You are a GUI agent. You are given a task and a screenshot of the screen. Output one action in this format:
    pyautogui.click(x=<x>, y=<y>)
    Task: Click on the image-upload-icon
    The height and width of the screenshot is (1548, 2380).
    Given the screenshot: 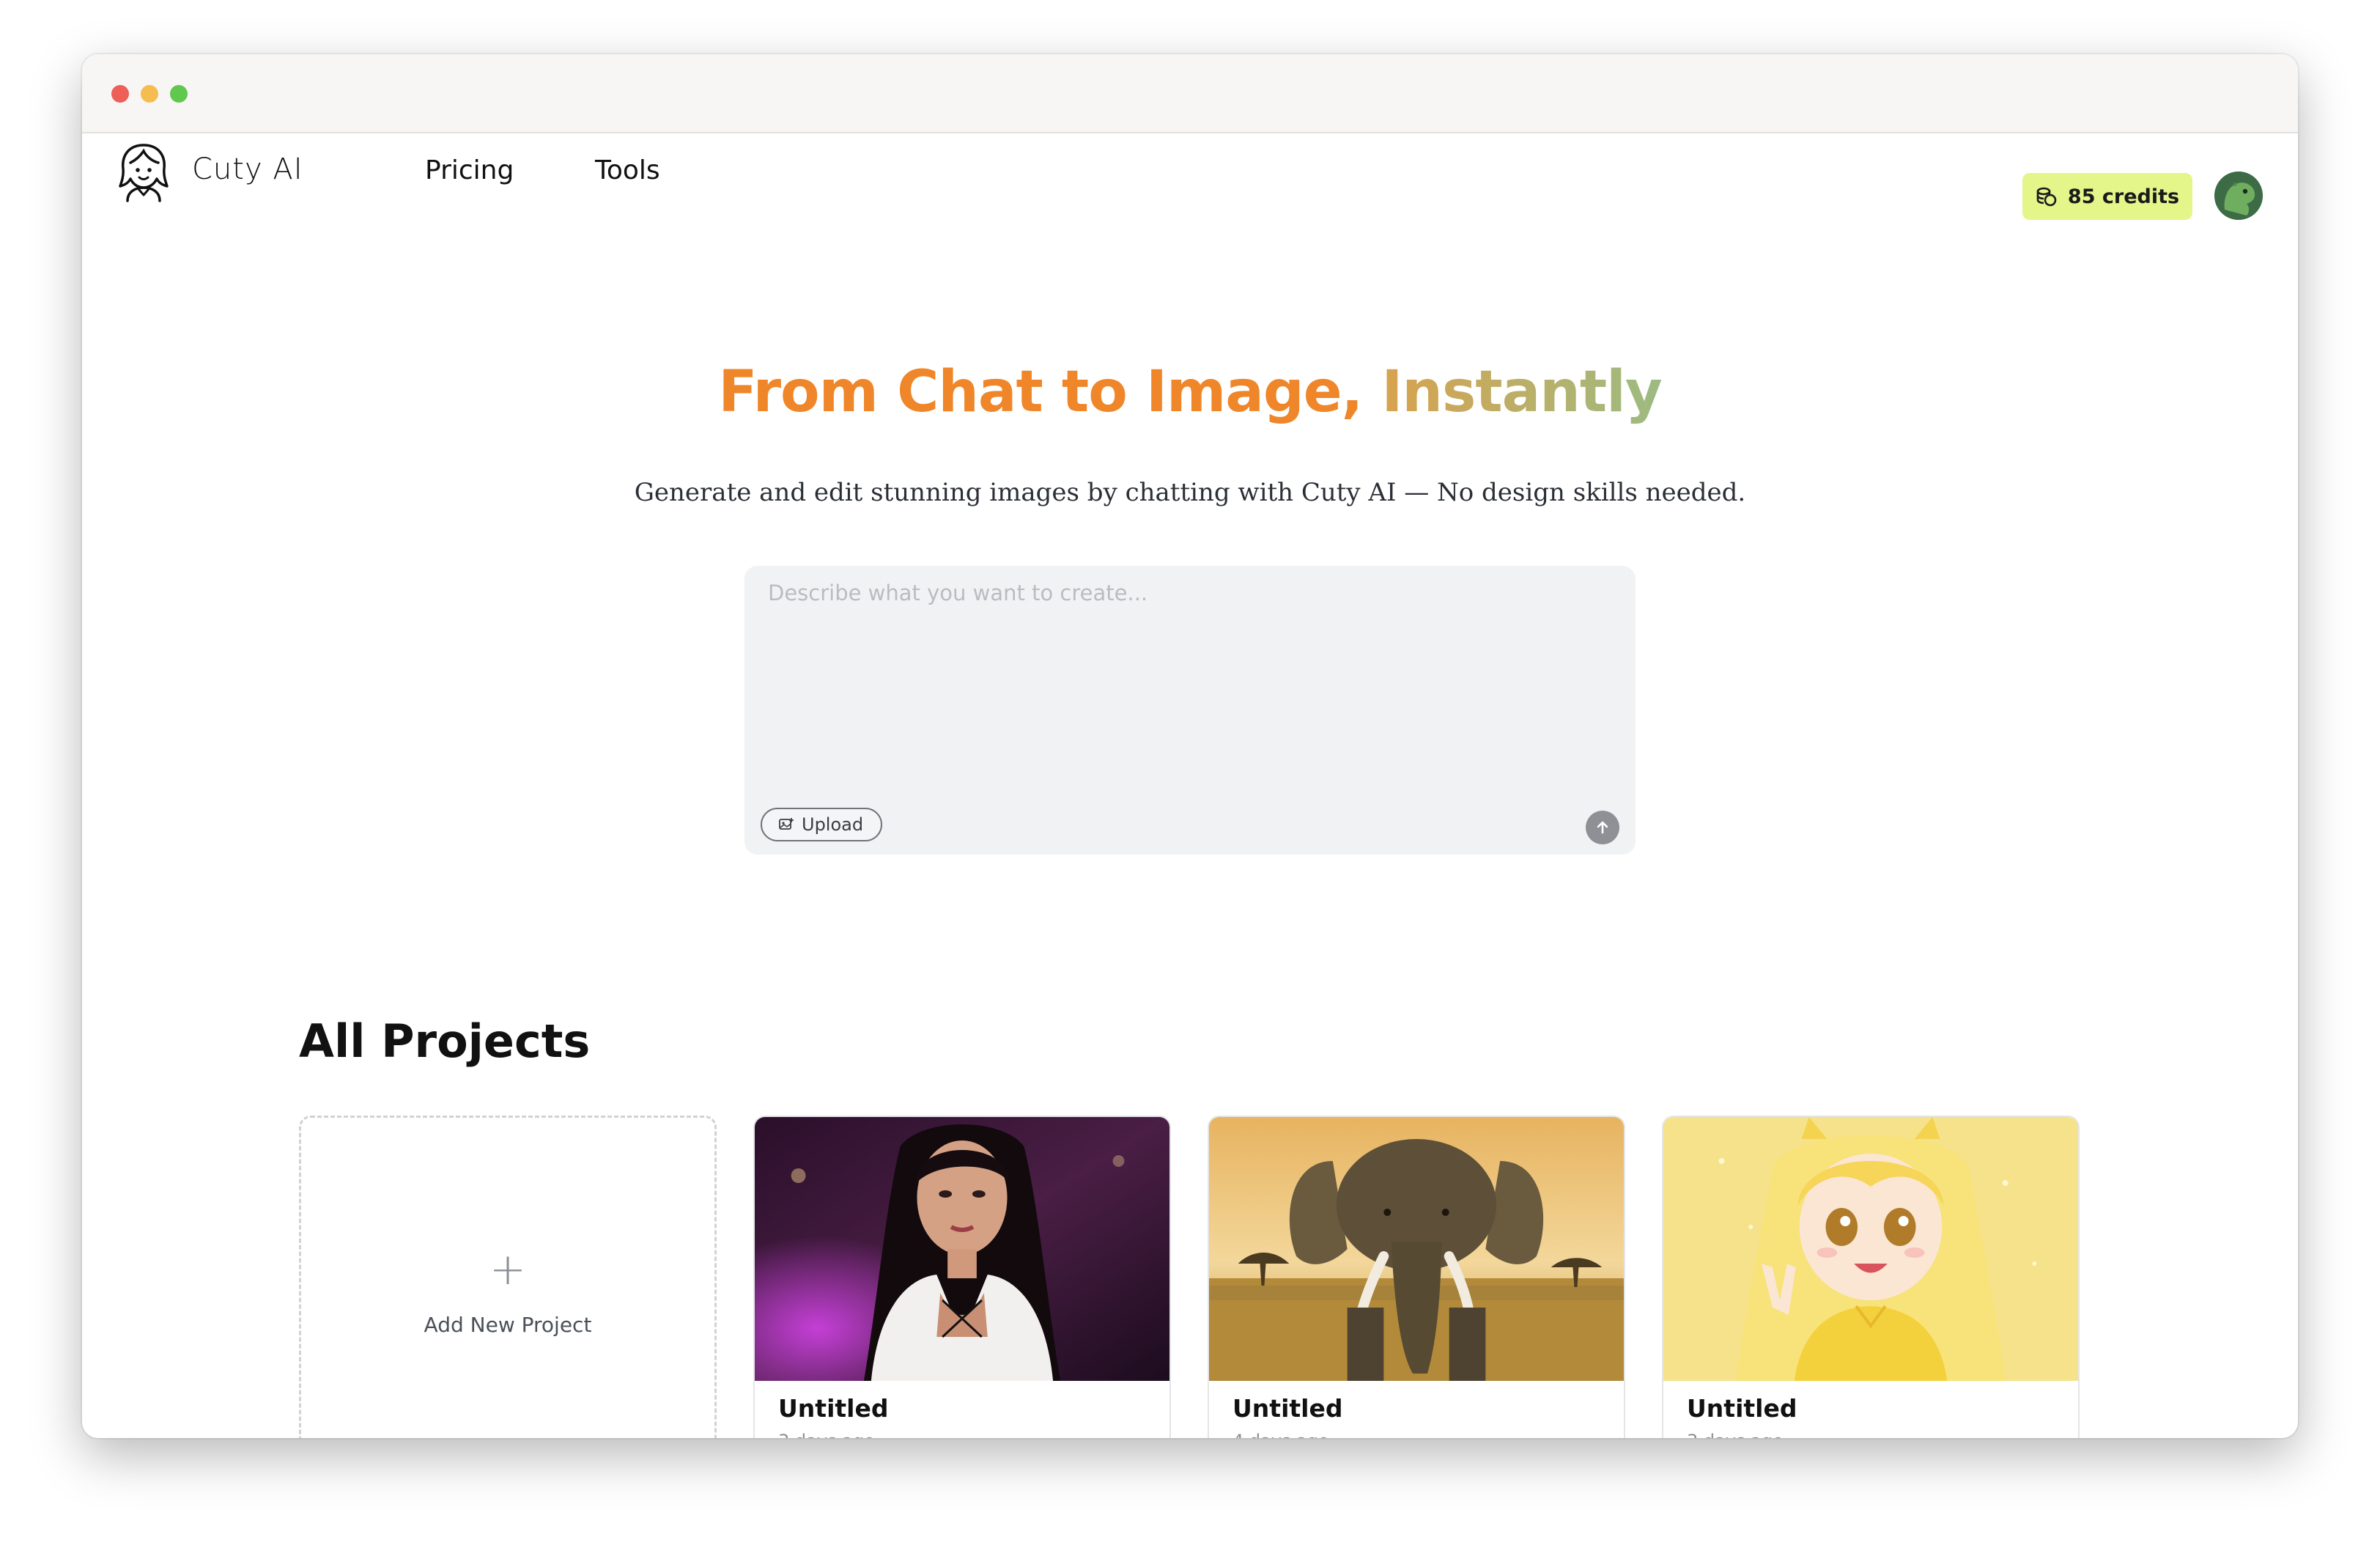 What is the action you would take?
    pyautogui.click(x=786, y=824)
    